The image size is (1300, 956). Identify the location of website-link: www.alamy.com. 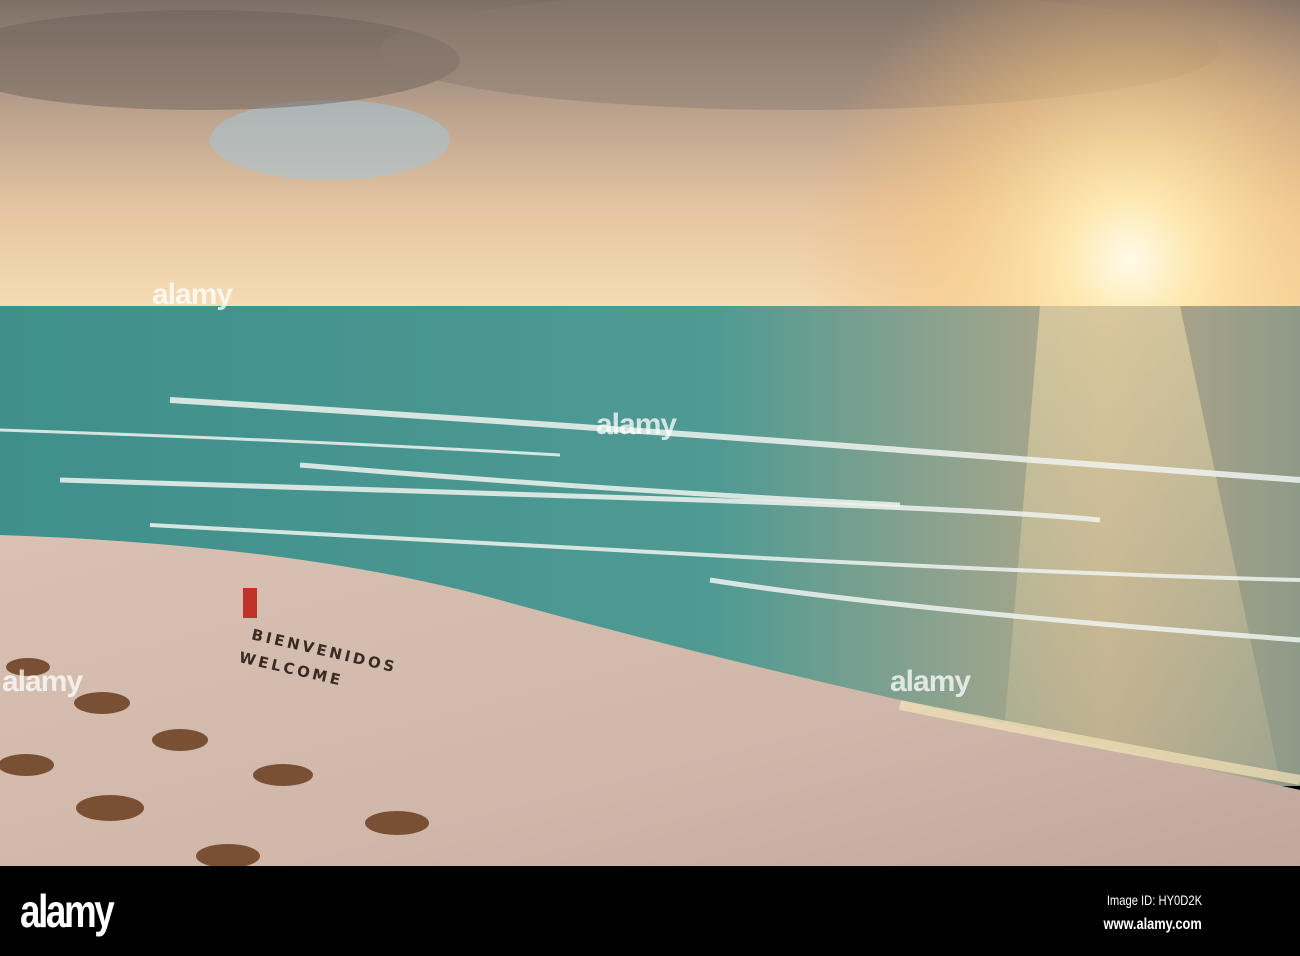
(1152, 924).